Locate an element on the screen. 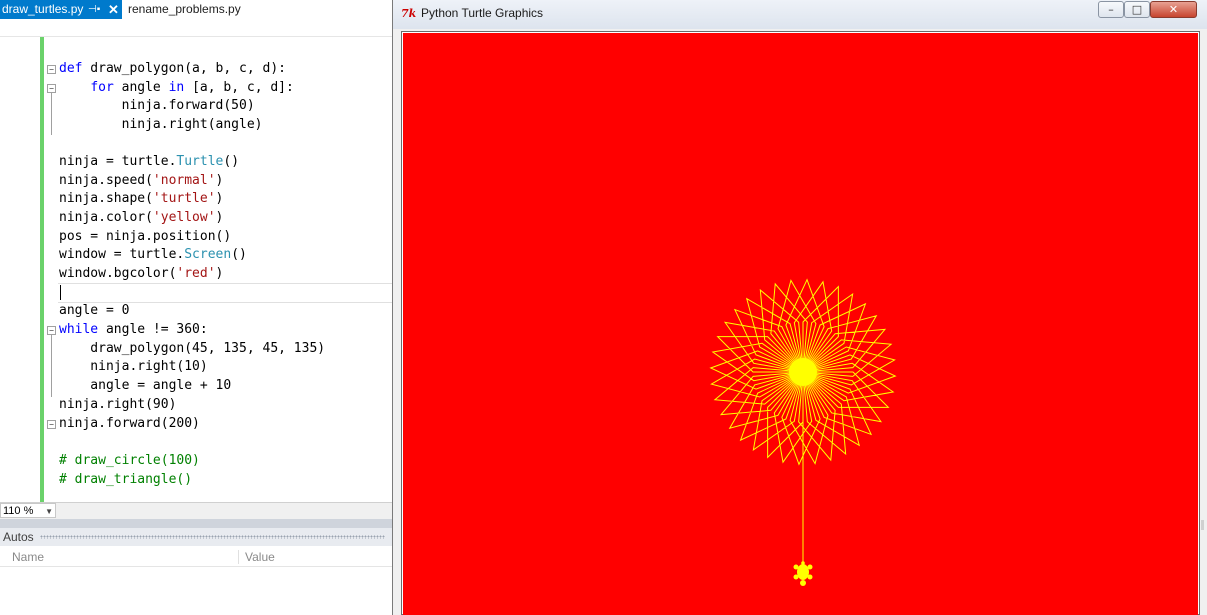  zoom-value: 110 % is located at coordinates (18, 511).